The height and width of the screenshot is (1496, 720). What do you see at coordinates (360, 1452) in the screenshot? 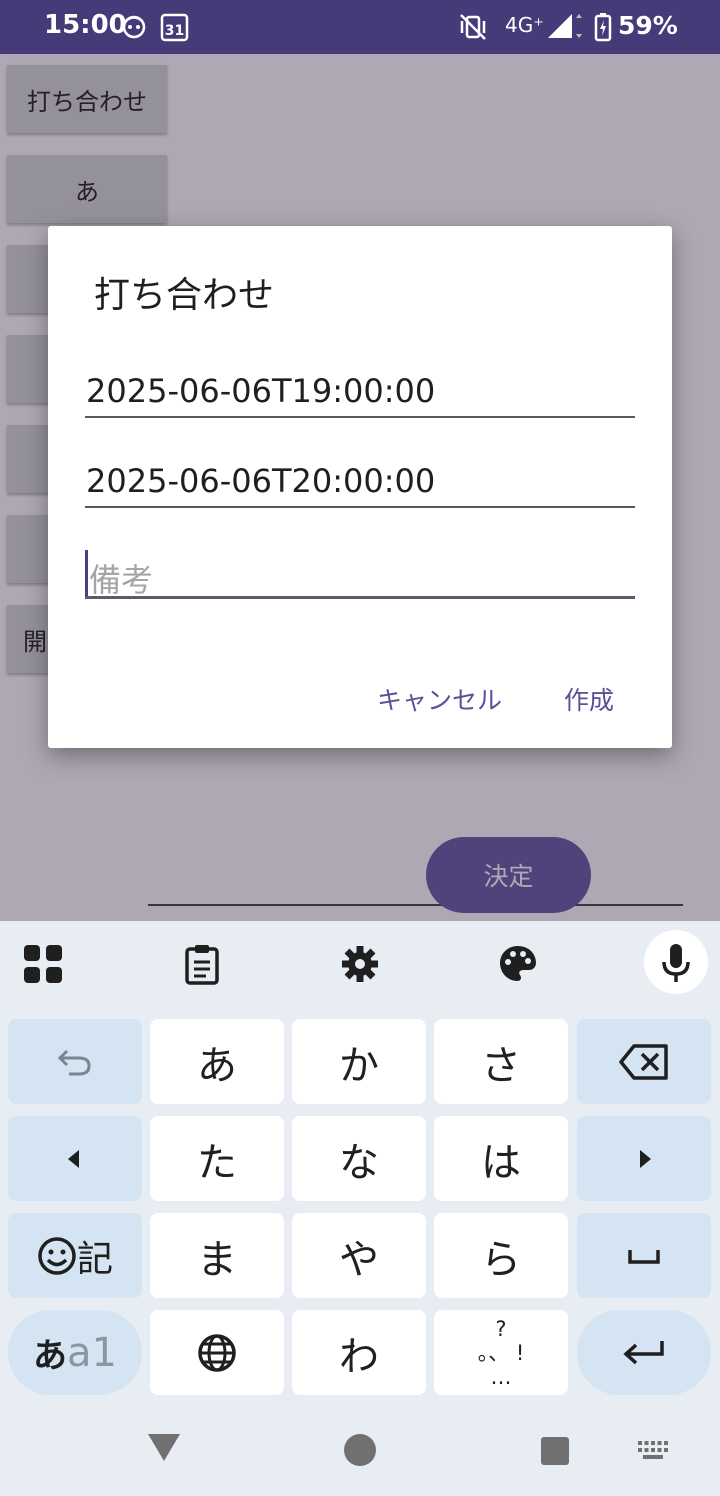
I see `home-nav-icon` at bounding box center [360, 1452].